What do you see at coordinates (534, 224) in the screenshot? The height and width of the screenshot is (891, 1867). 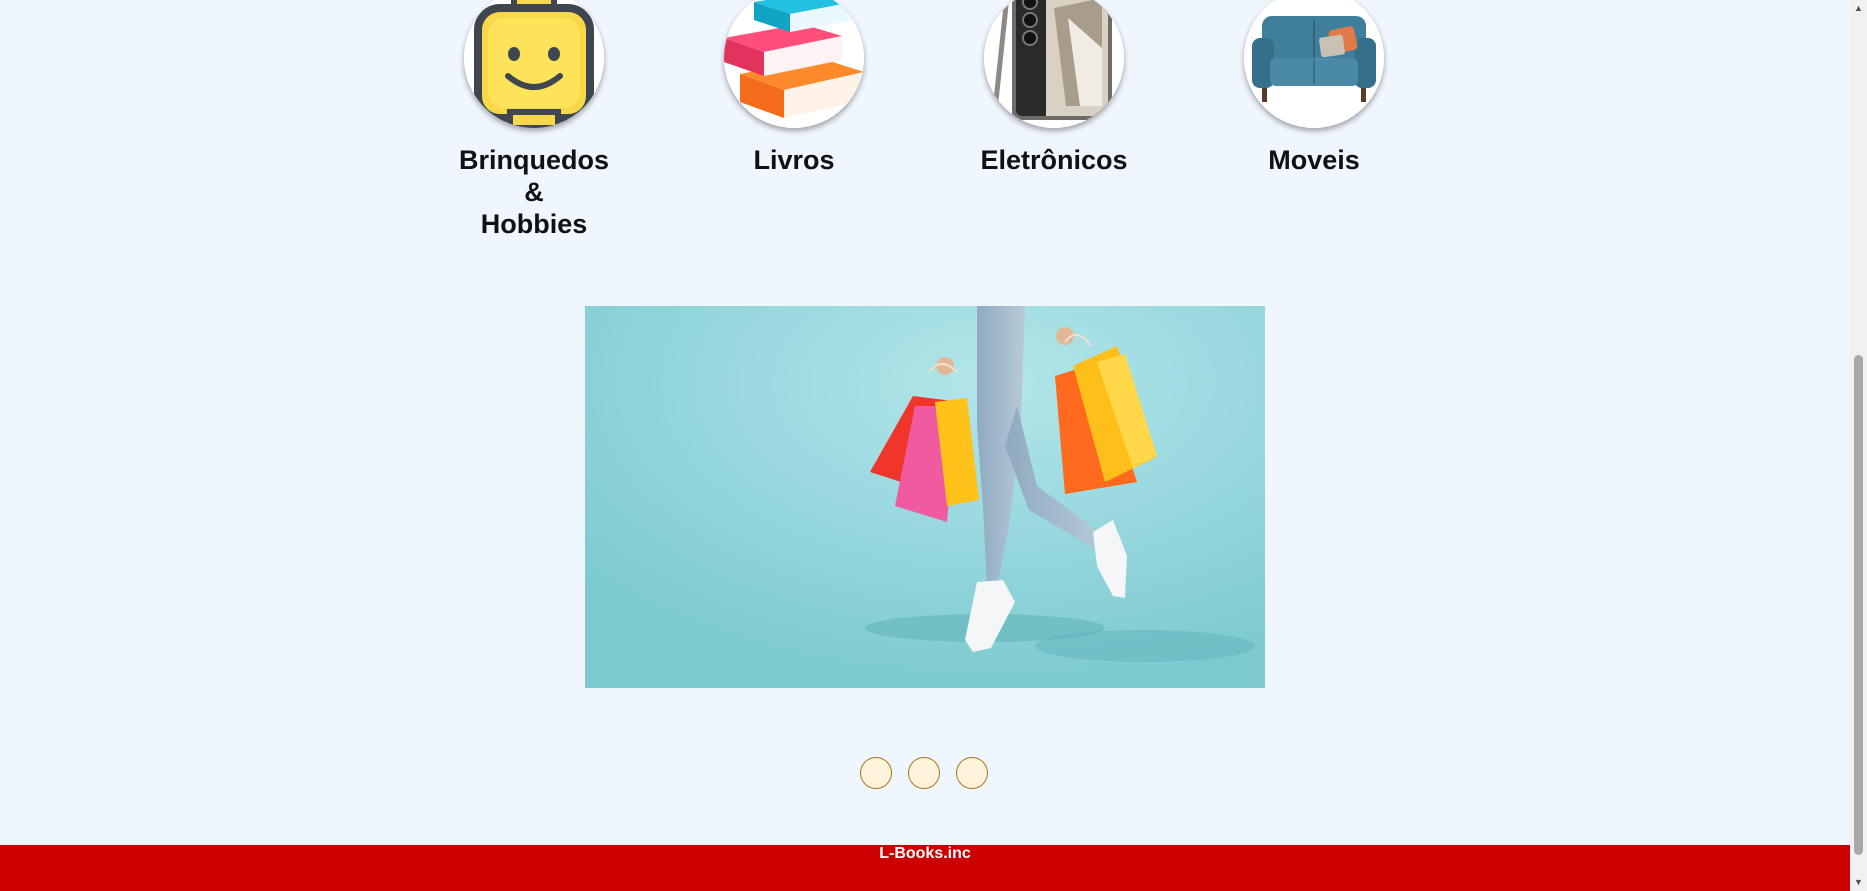 I see `category-label-line: Hobbies` at bounding box center [534, 224].